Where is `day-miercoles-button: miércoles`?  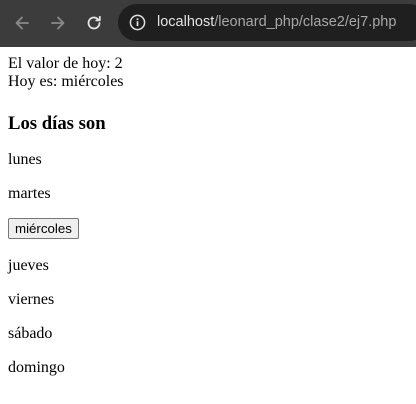 day-miercoles-button: miércoles is located at coordinates (43, 228).